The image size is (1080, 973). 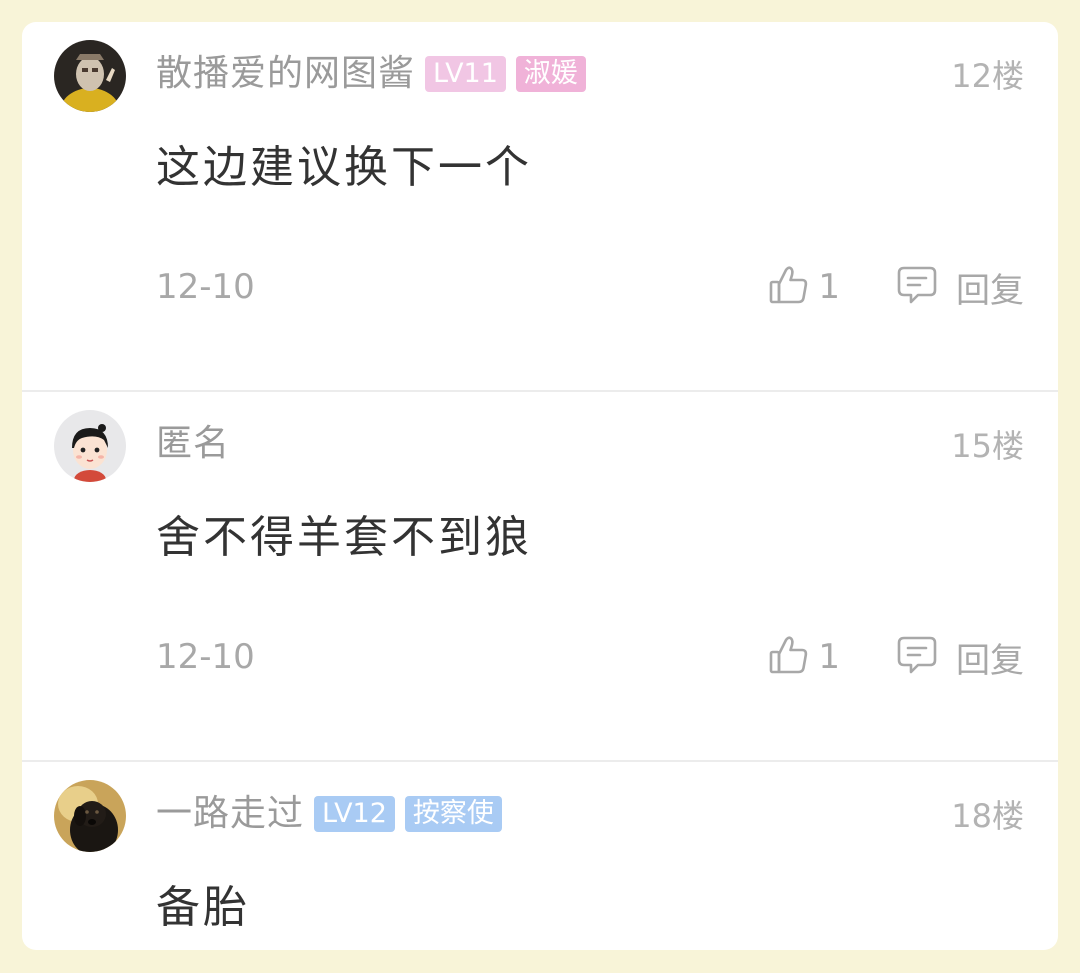 What do you see at coordinates (550, 74) in the screenshot?
I see `title-badge: 淑媛` at bounding box center [550, 74].